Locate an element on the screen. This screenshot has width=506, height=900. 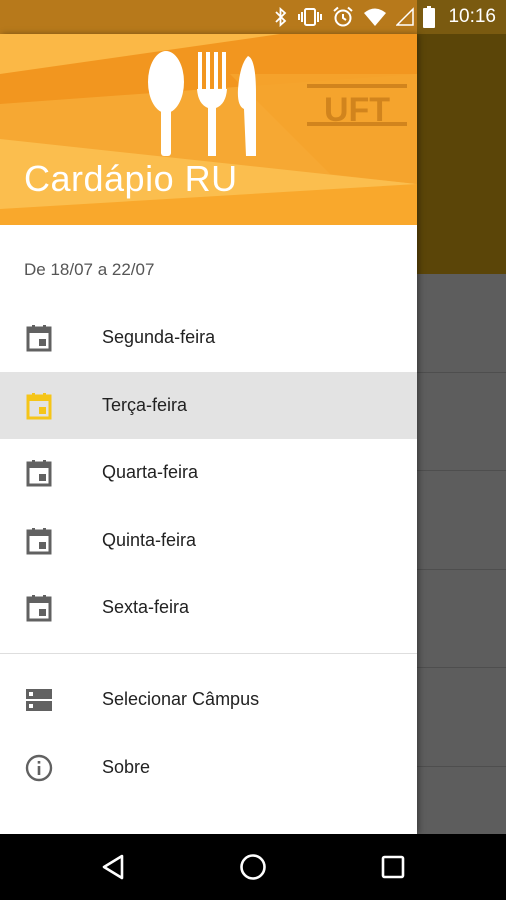
status-clock: 10:16 is located at coordinates (472, 16).